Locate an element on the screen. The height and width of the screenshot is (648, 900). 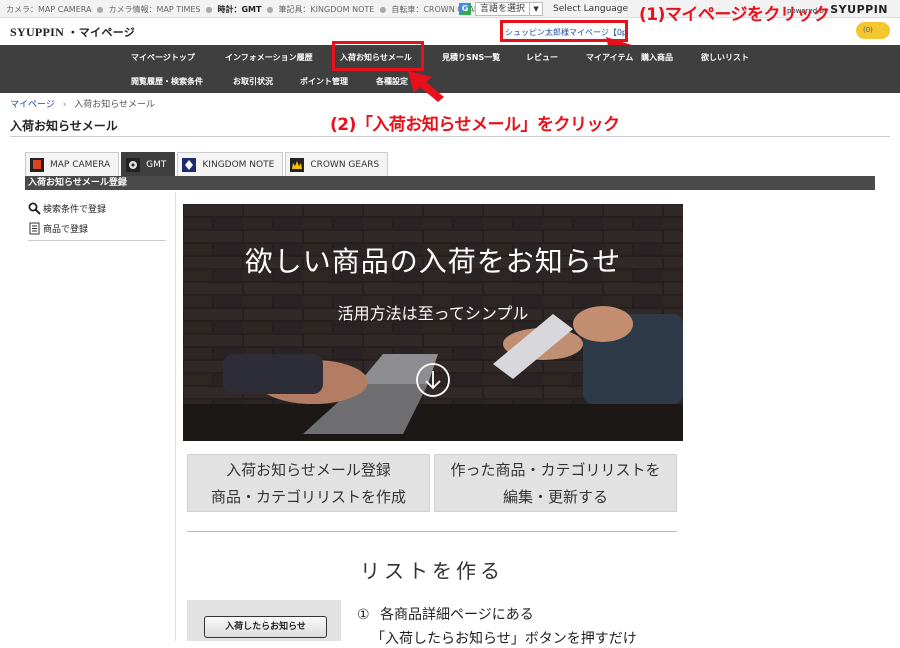
crown-gears-icon is located at coordinates (297, 164).